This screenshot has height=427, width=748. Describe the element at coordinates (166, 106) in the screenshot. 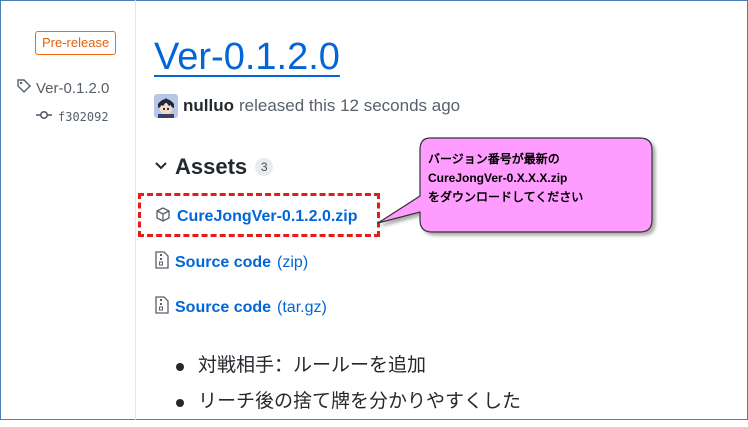

I see `avatar` at that location.